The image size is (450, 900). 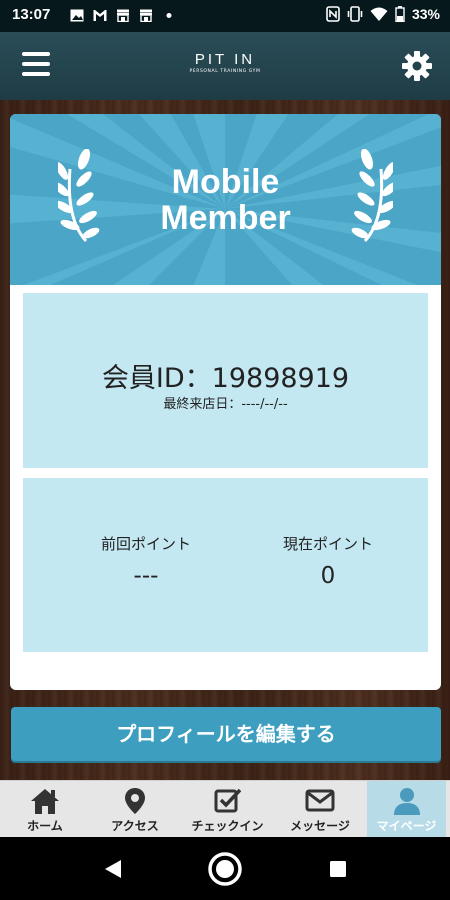 What do you see at coordinates (327, 544) in the screenshot?
I see `current-points-label: 現在ポイント` at bounding box center [327, 544].